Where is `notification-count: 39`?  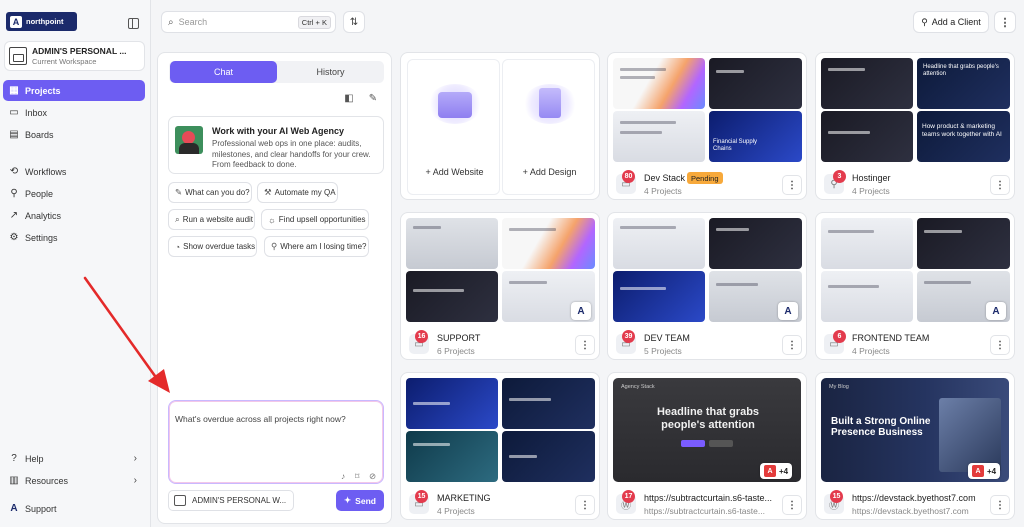
notification-count: 39 is located at coordinates (628, 336).